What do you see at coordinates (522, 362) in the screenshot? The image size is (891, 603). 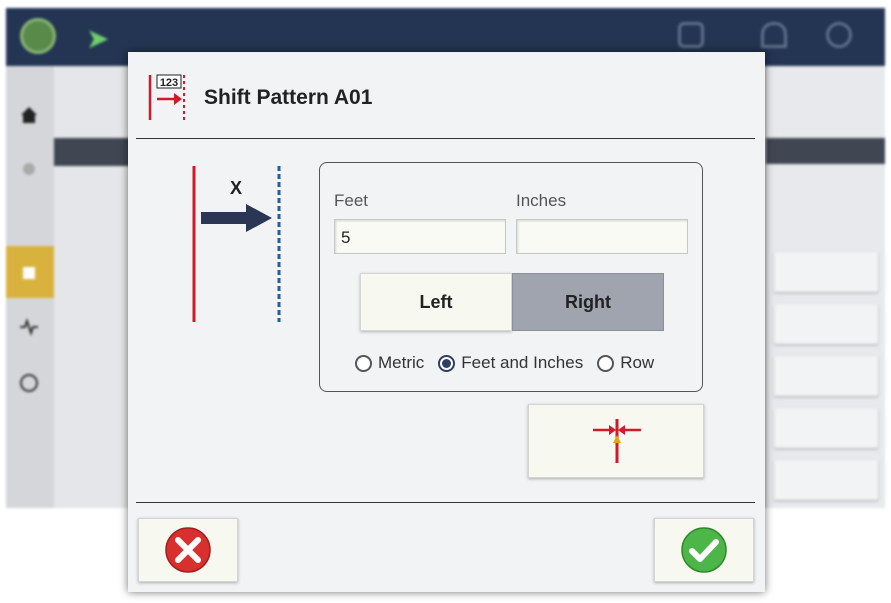 I see `radio-feet-and-inches-label: Feet and Inches` at bounding box center [522, 362].